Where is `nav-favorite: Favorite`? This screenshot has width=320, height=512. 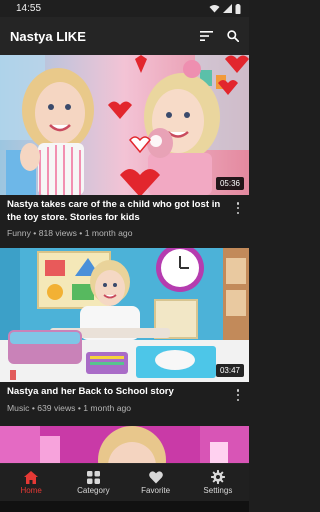
nav-favorite: Favorite is located at coordinates (156, 482).